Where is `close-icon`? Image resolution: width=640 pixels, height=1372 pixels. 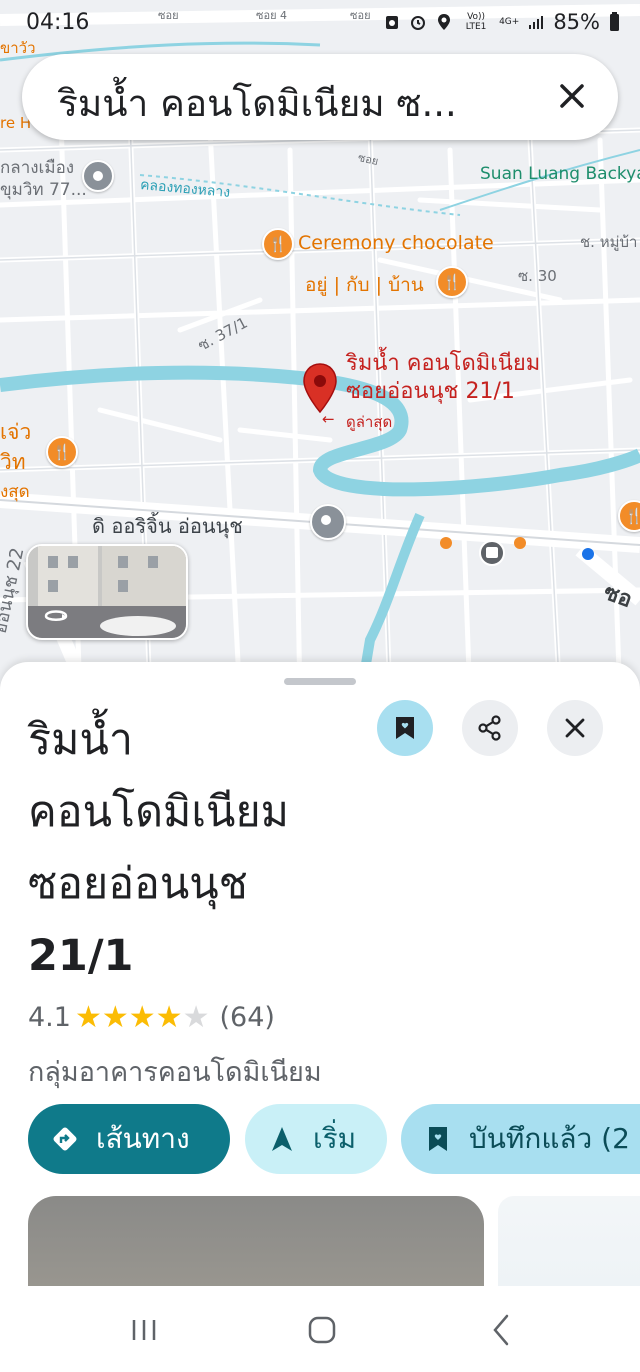
close-icon is located at coordinates (575, 728).